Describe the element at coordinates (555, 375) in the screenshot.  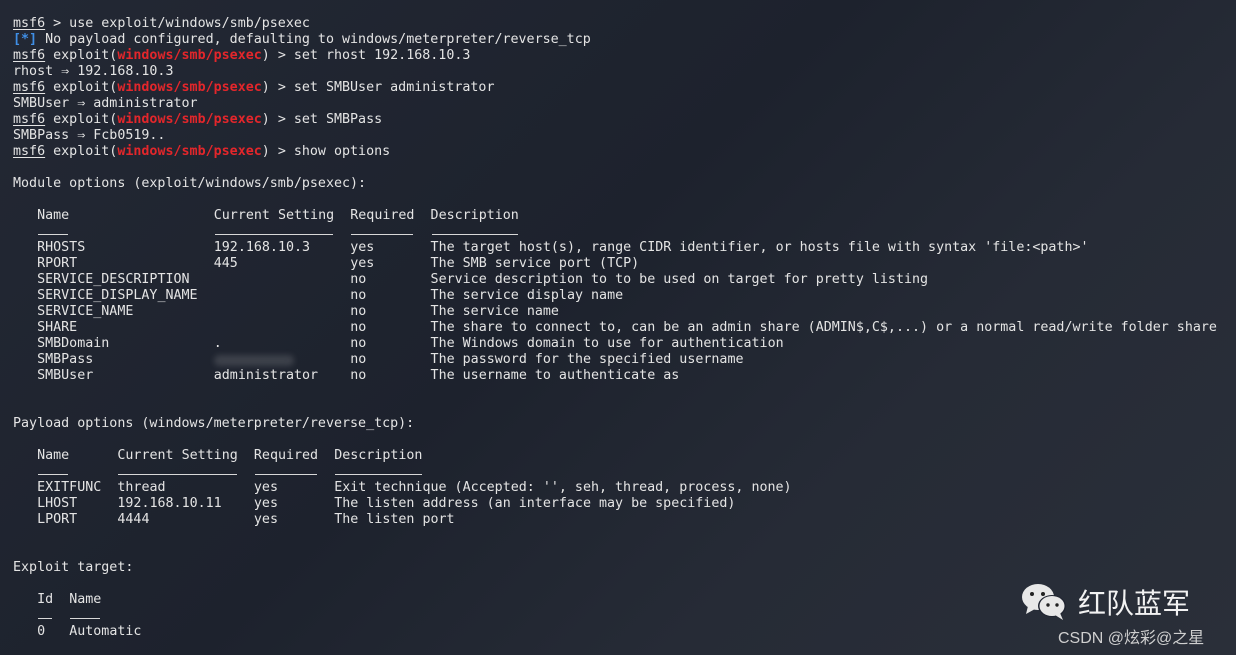
I see `table-cell: The username to authenticate as` at that location.